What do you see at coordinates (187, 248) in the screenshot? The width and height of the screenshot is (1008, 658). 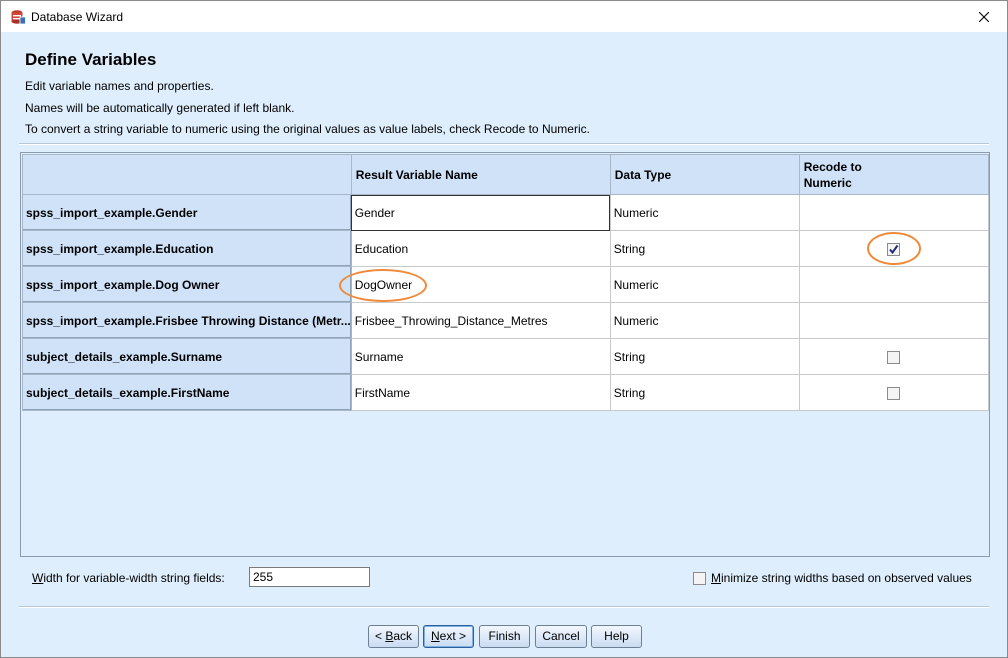 I see `row-header: spss_import_example.Education` at bounding box center [187, 248].